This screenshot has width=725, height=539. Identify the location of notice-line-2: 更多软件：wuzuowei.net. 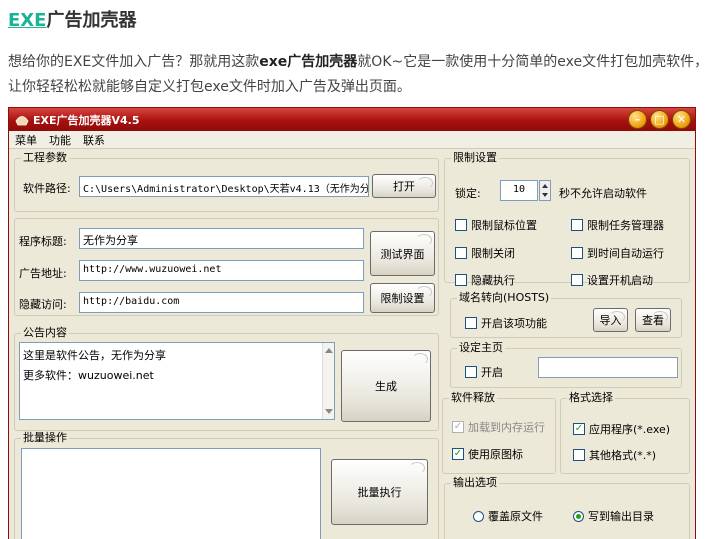
(88, 375).